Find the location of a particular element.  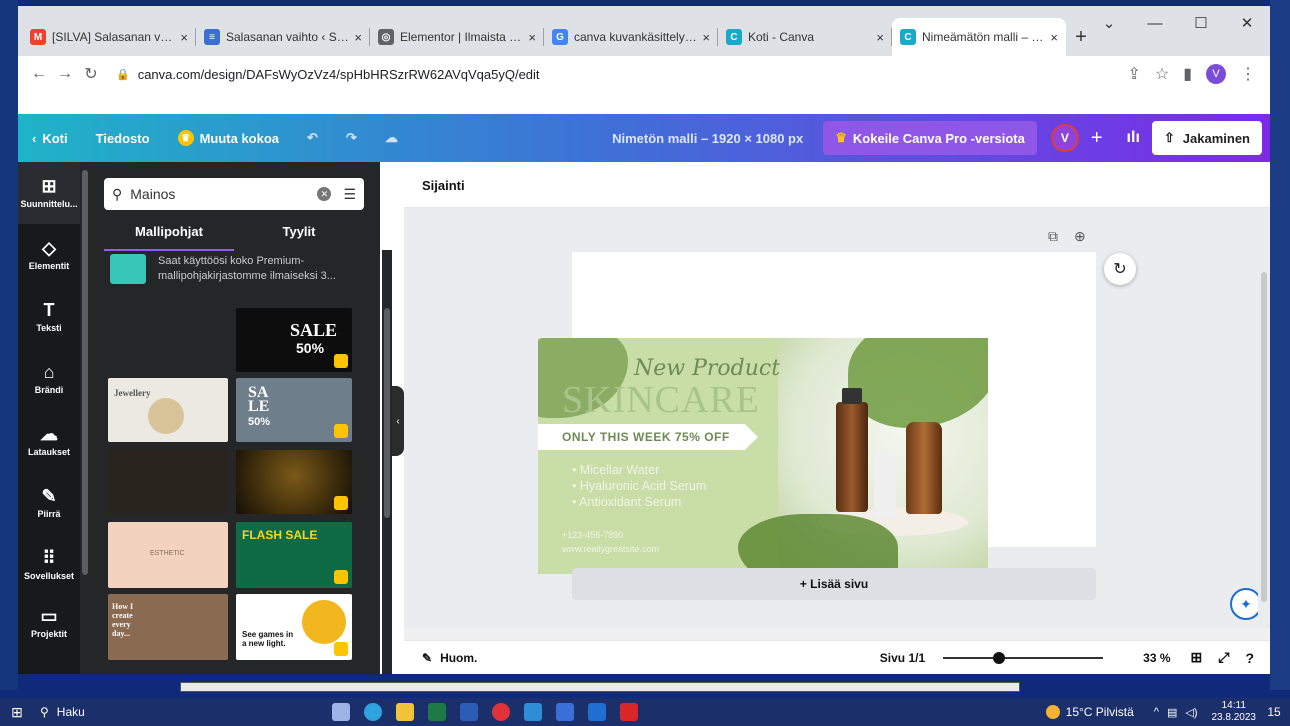

forward-icon: → is located at coordinates (65, 74).